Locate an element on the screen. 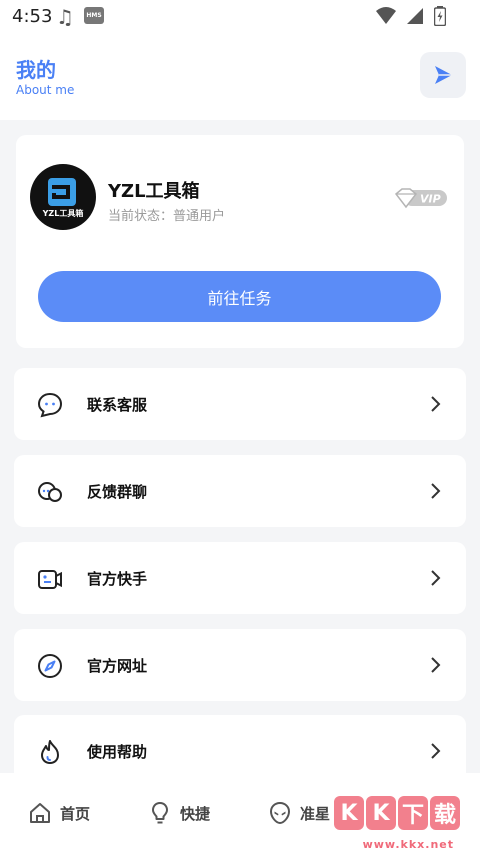 Image resolution: width=480 pixels, height=854 pixels. tab-label: 快捷 is located at coordinates (195, 813).